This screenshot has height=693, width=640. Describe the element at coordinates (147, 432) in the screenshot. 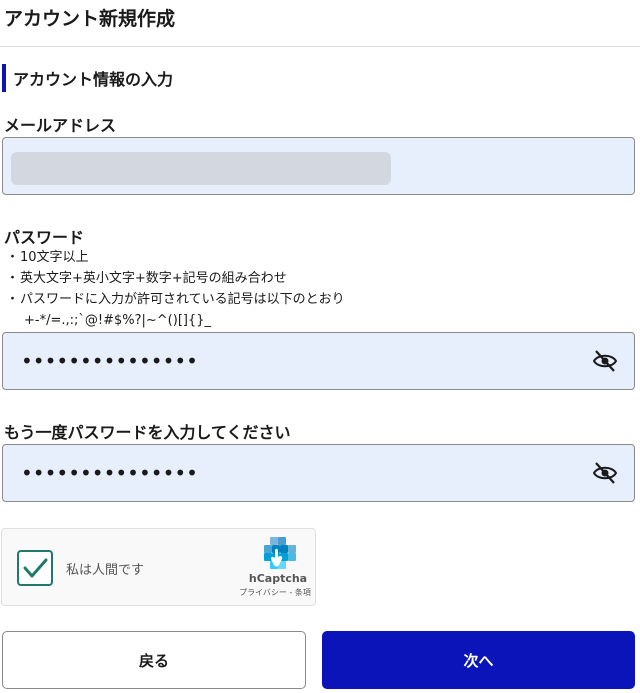

I see `password-confirm-label: もう一度パスワードを入力してください` at that location.